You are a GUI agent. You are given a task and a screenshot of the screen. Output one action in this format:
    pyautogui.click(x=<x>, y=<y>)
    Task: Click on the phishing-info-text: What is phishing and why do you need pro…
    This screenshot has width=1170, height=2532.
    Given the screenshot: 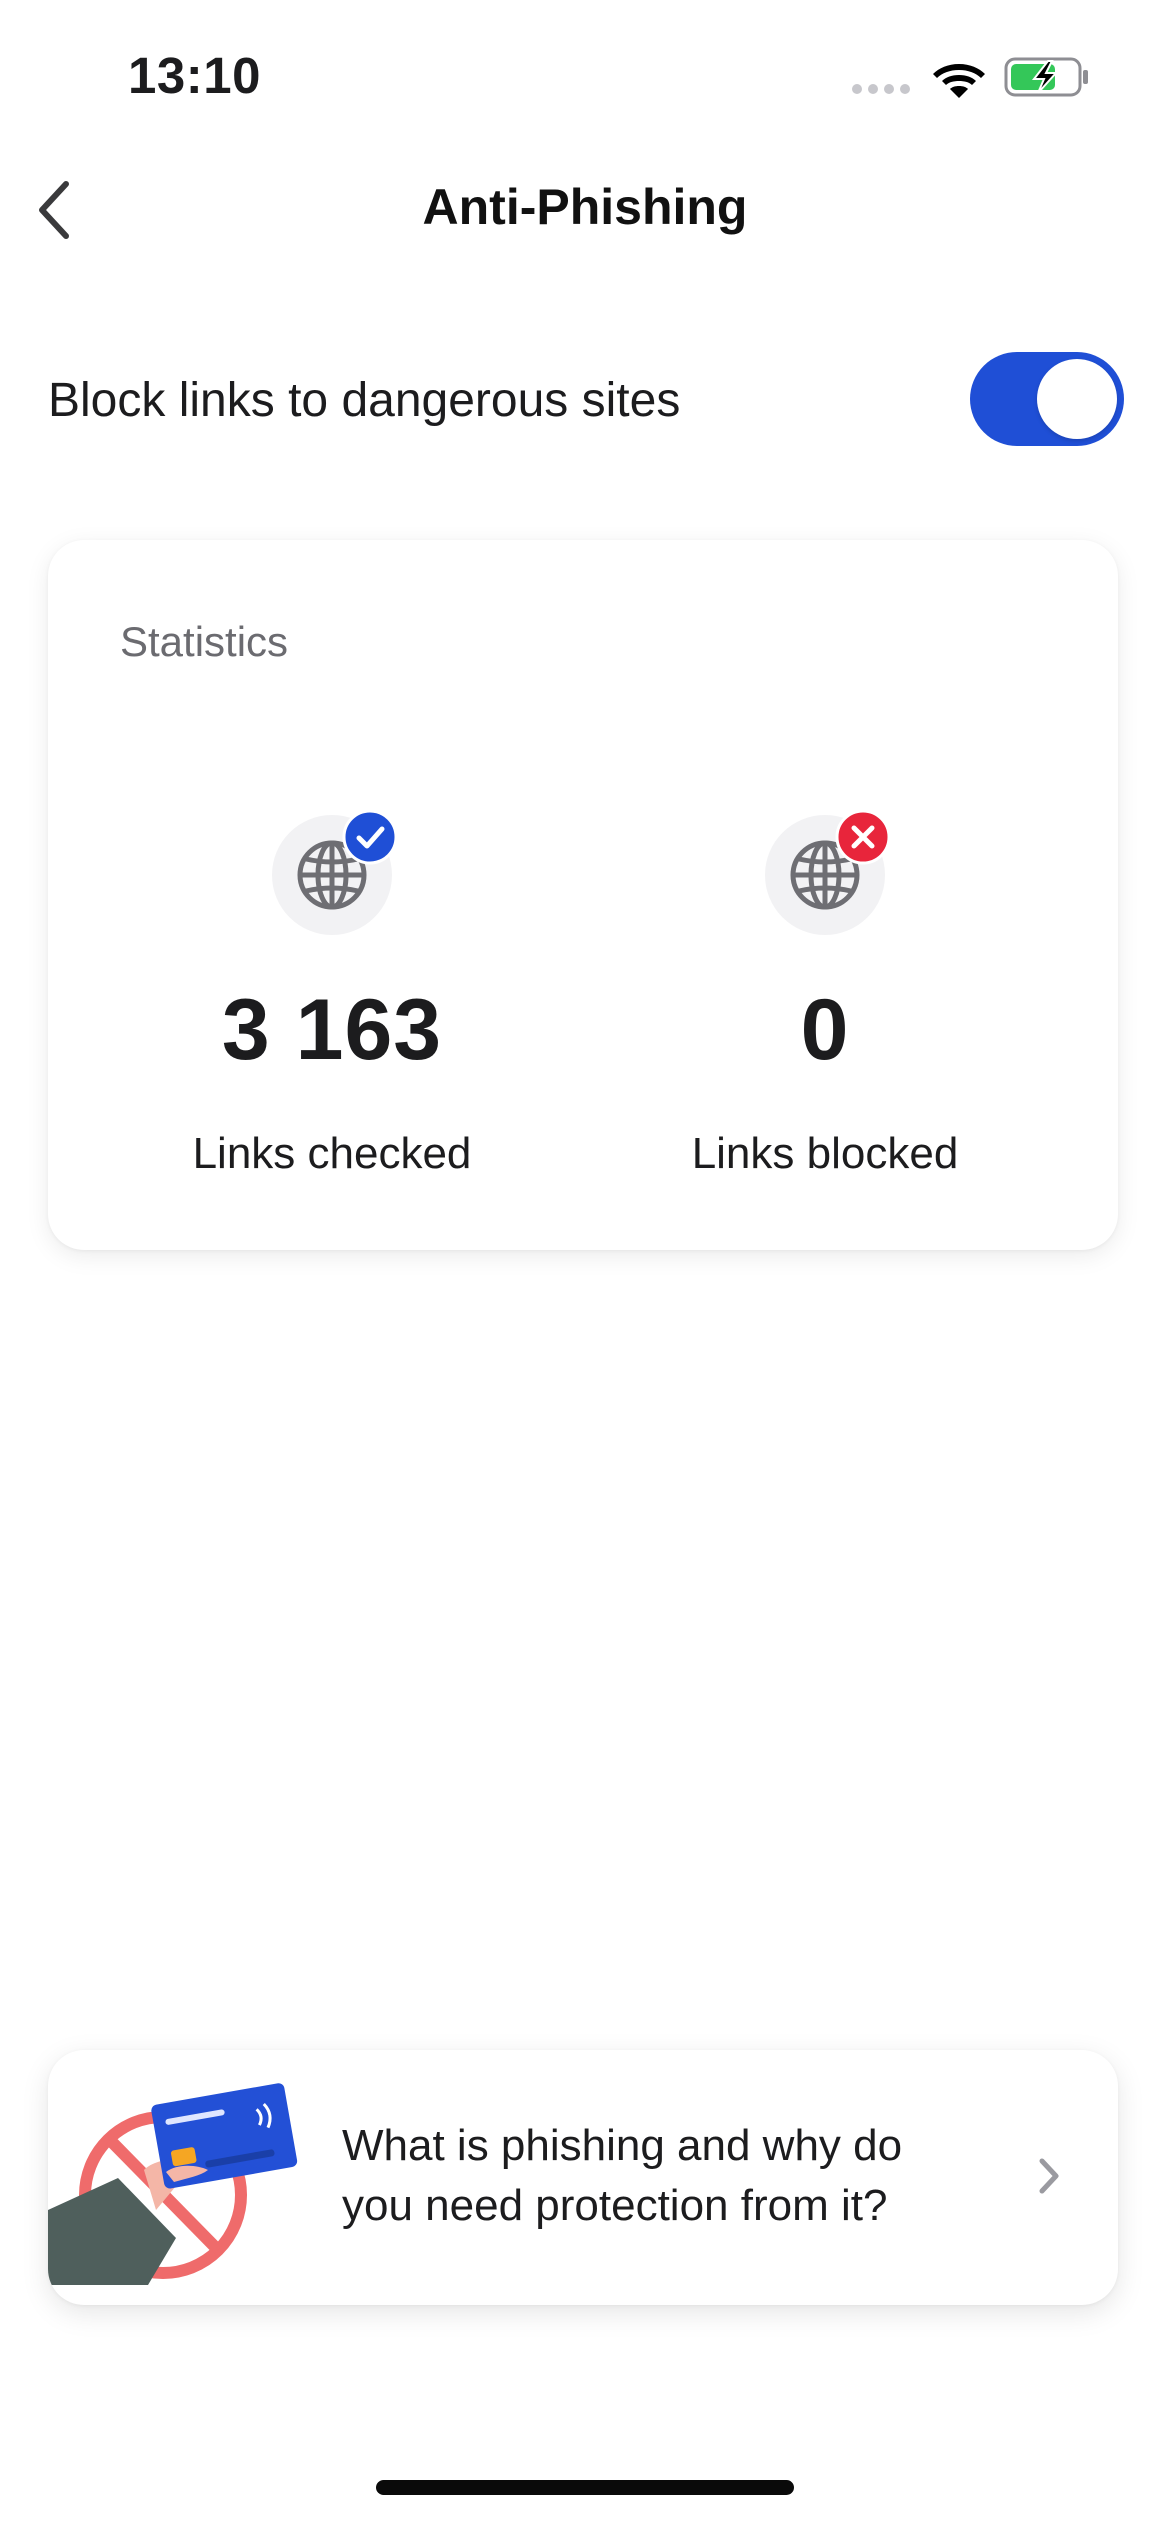 What is the action you would take?
    pyautogui.click(x=622, y=2175)
    